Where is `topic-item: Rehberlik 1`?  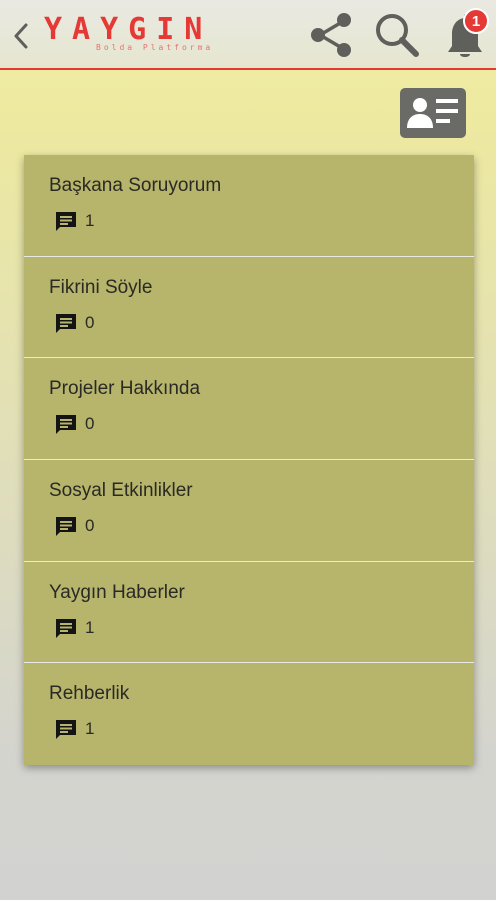 topic-item: Rehberlik 1 is located at coordinates (249, 714).